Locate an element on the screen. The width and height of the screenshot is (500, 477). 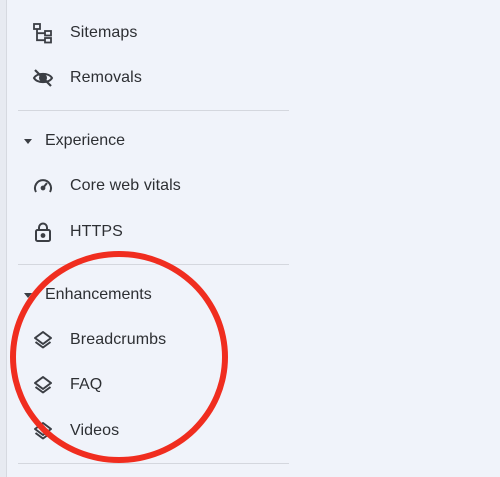
eye-off-icon is located at coordinates (43, 78).